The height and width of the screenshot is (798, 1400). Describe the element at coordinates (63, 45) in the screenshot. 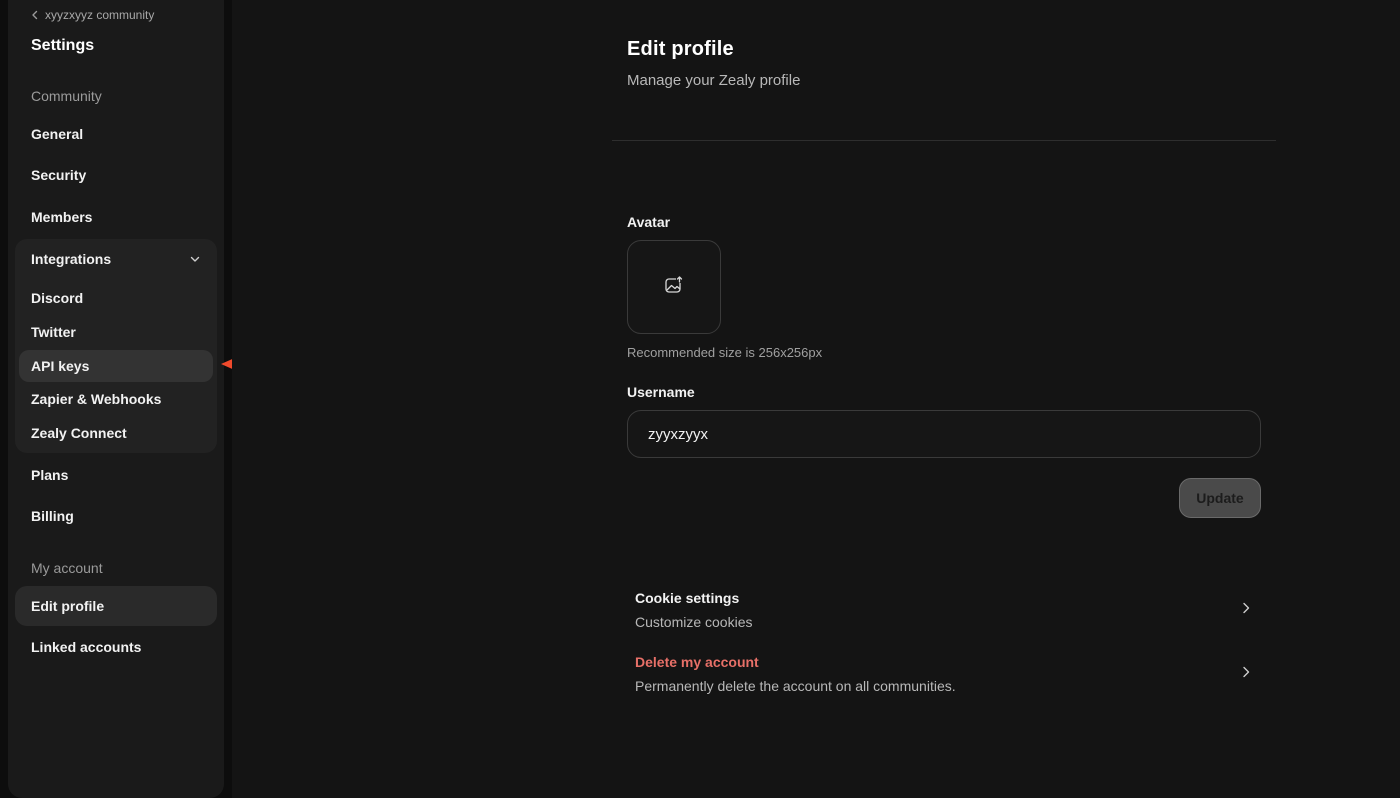

I see `sidebar-title: Settings` at that location.